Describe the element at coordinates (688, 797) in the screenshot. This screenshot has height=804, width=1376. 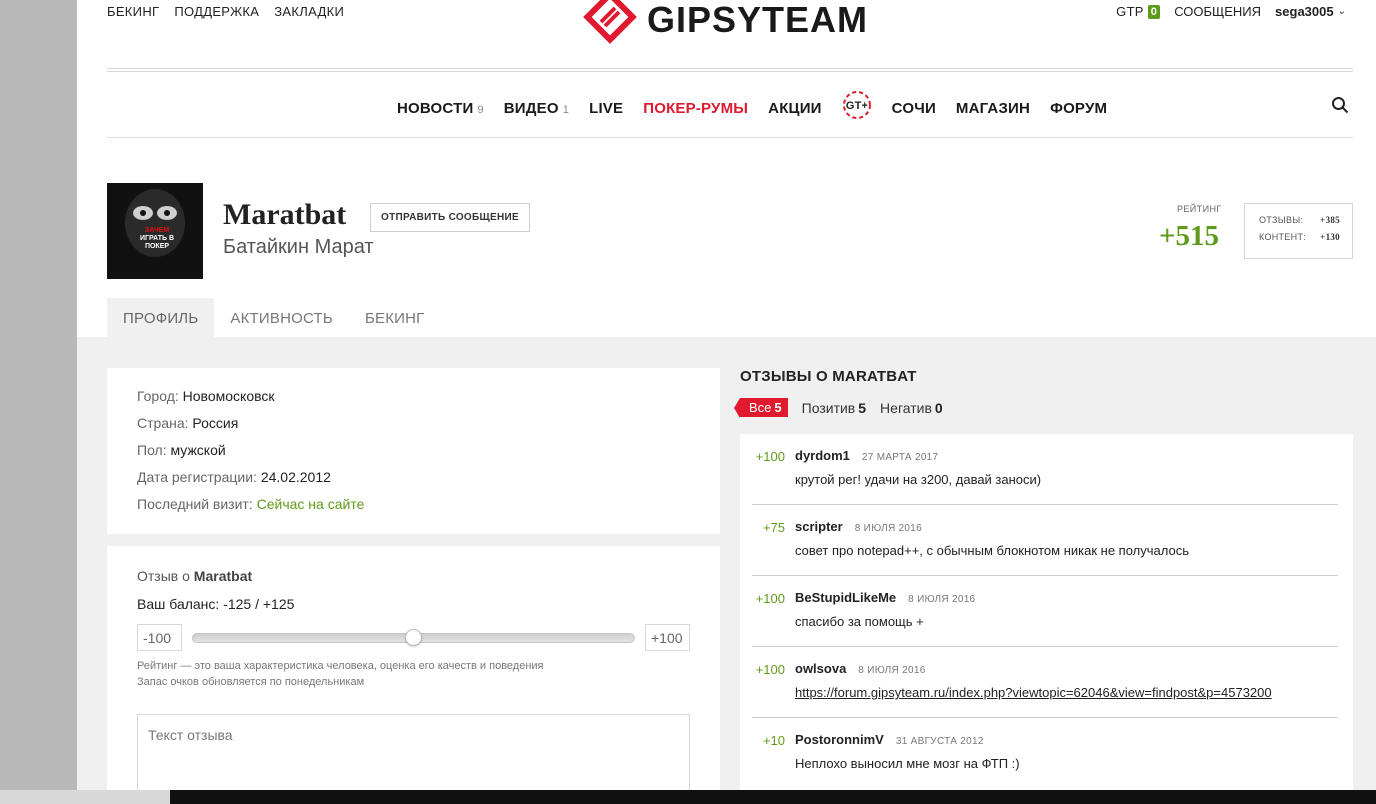
I see `taskbar-strip` at that location.